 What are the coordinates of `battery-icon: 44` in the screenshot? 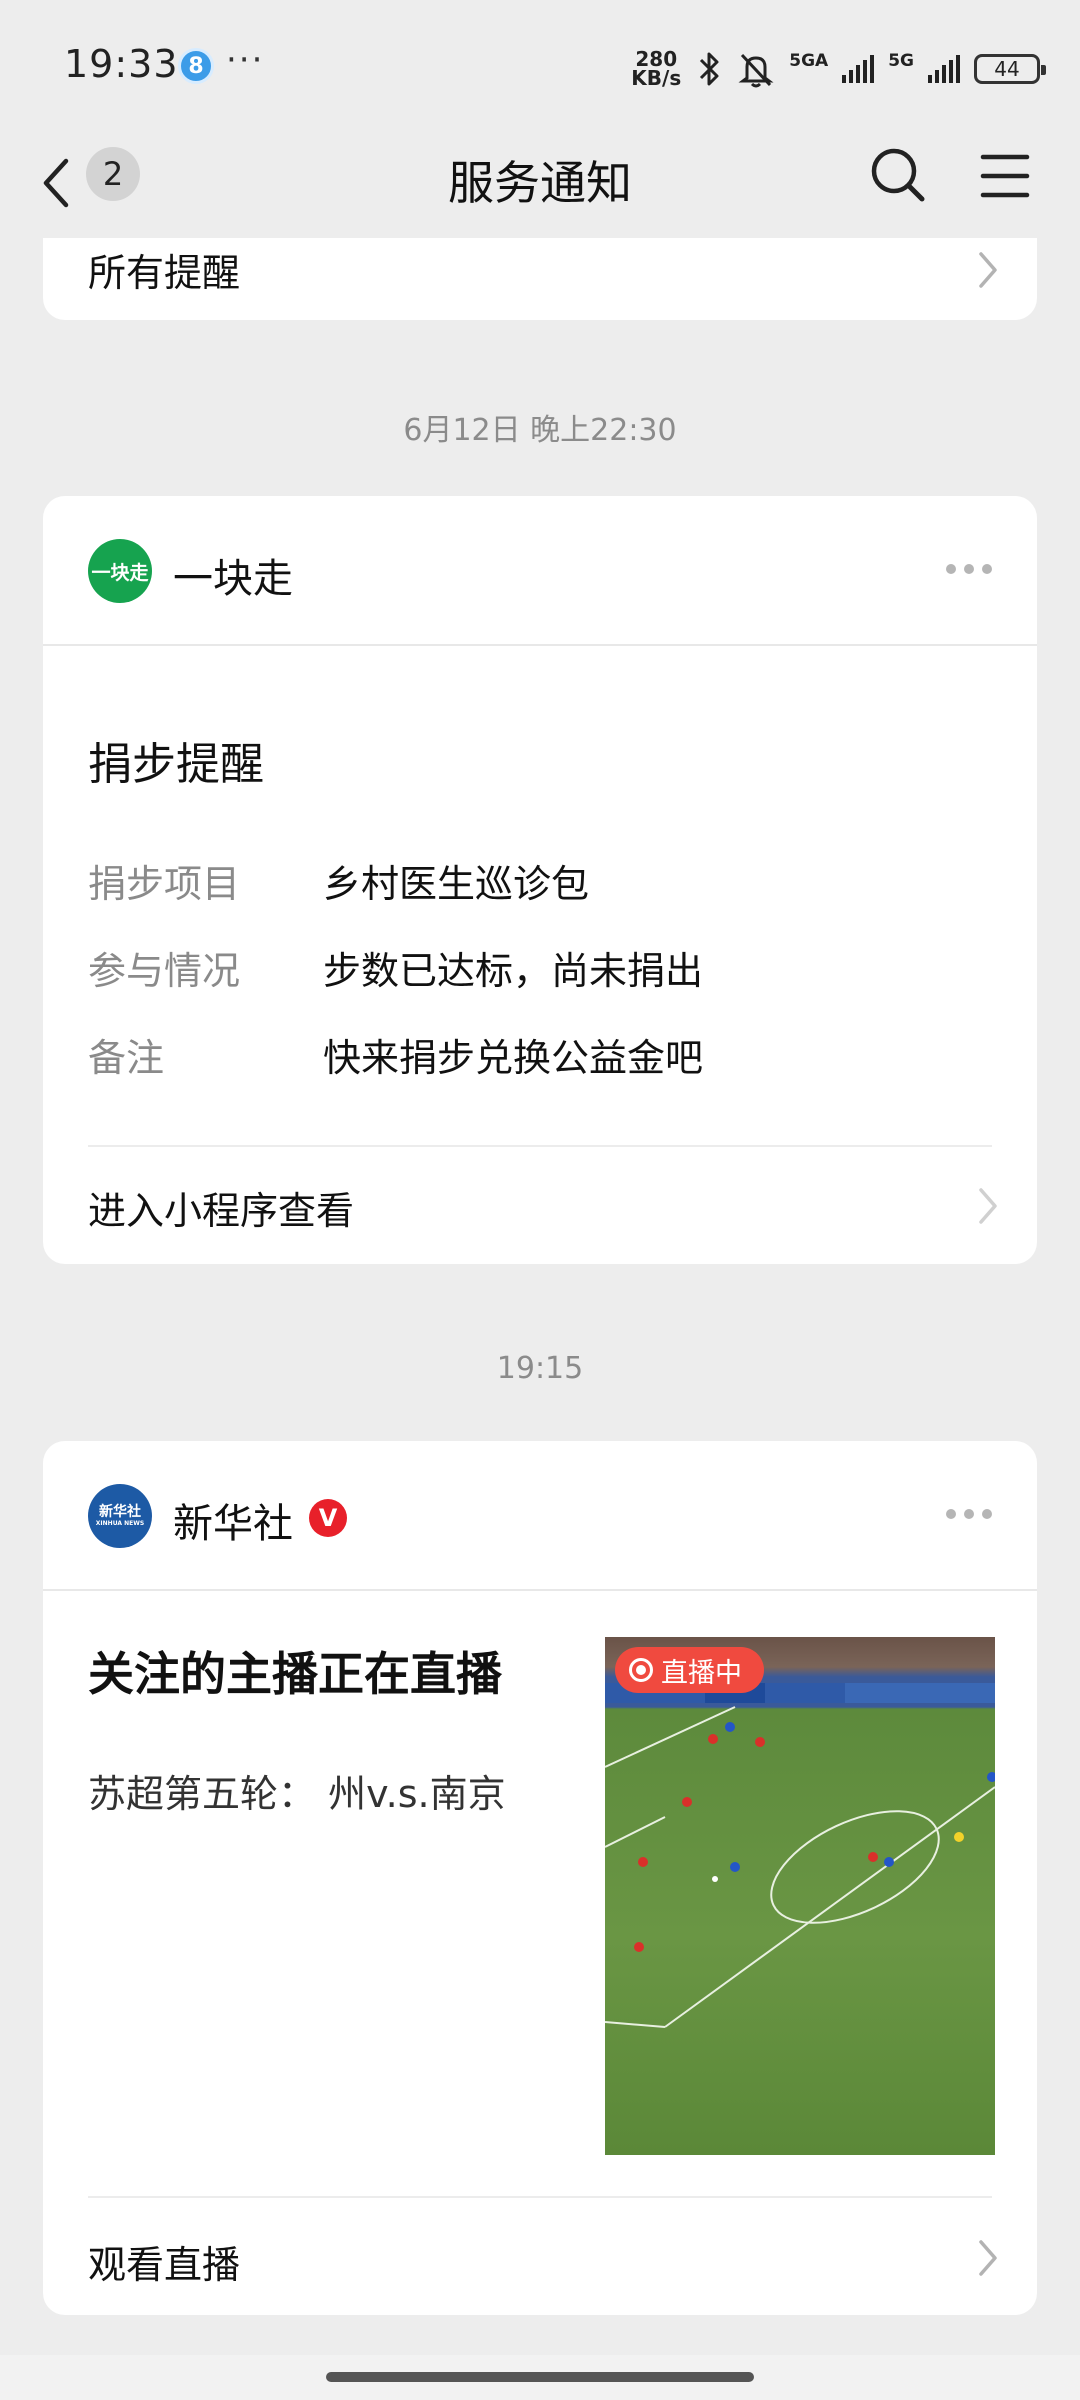 It's located at (1010, 69).